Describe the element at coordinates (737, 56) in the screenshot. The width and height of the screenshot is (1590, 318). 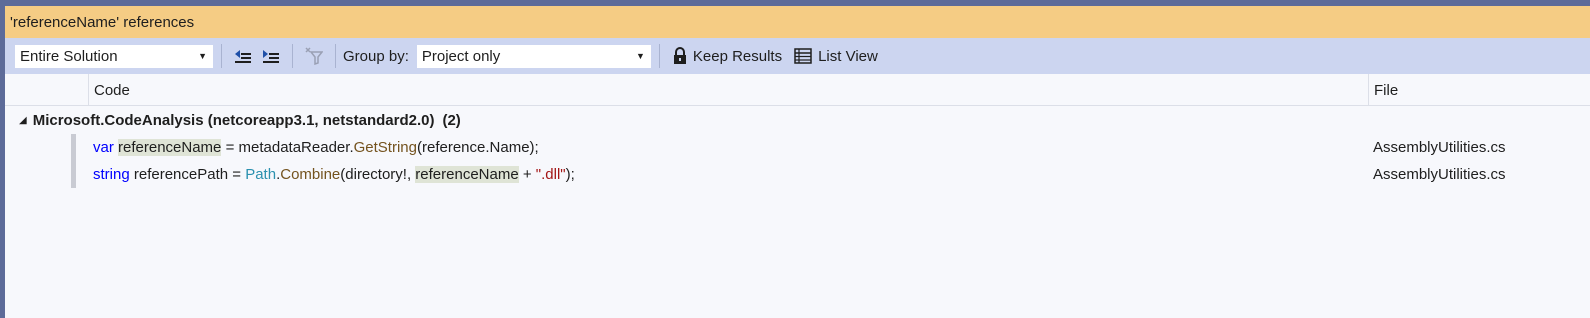
I see `keep-results-label: Keep Results` at that location.